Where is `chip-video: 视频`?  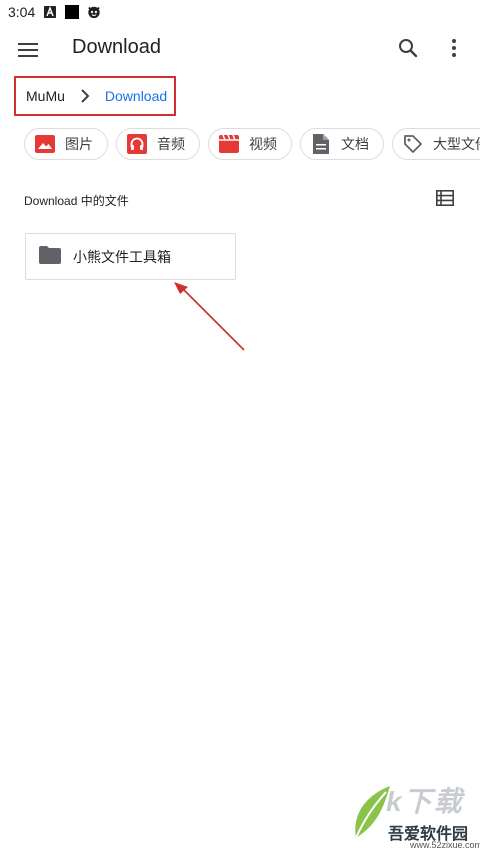 chip-video: 视频 is located at coordinates (250, 144).